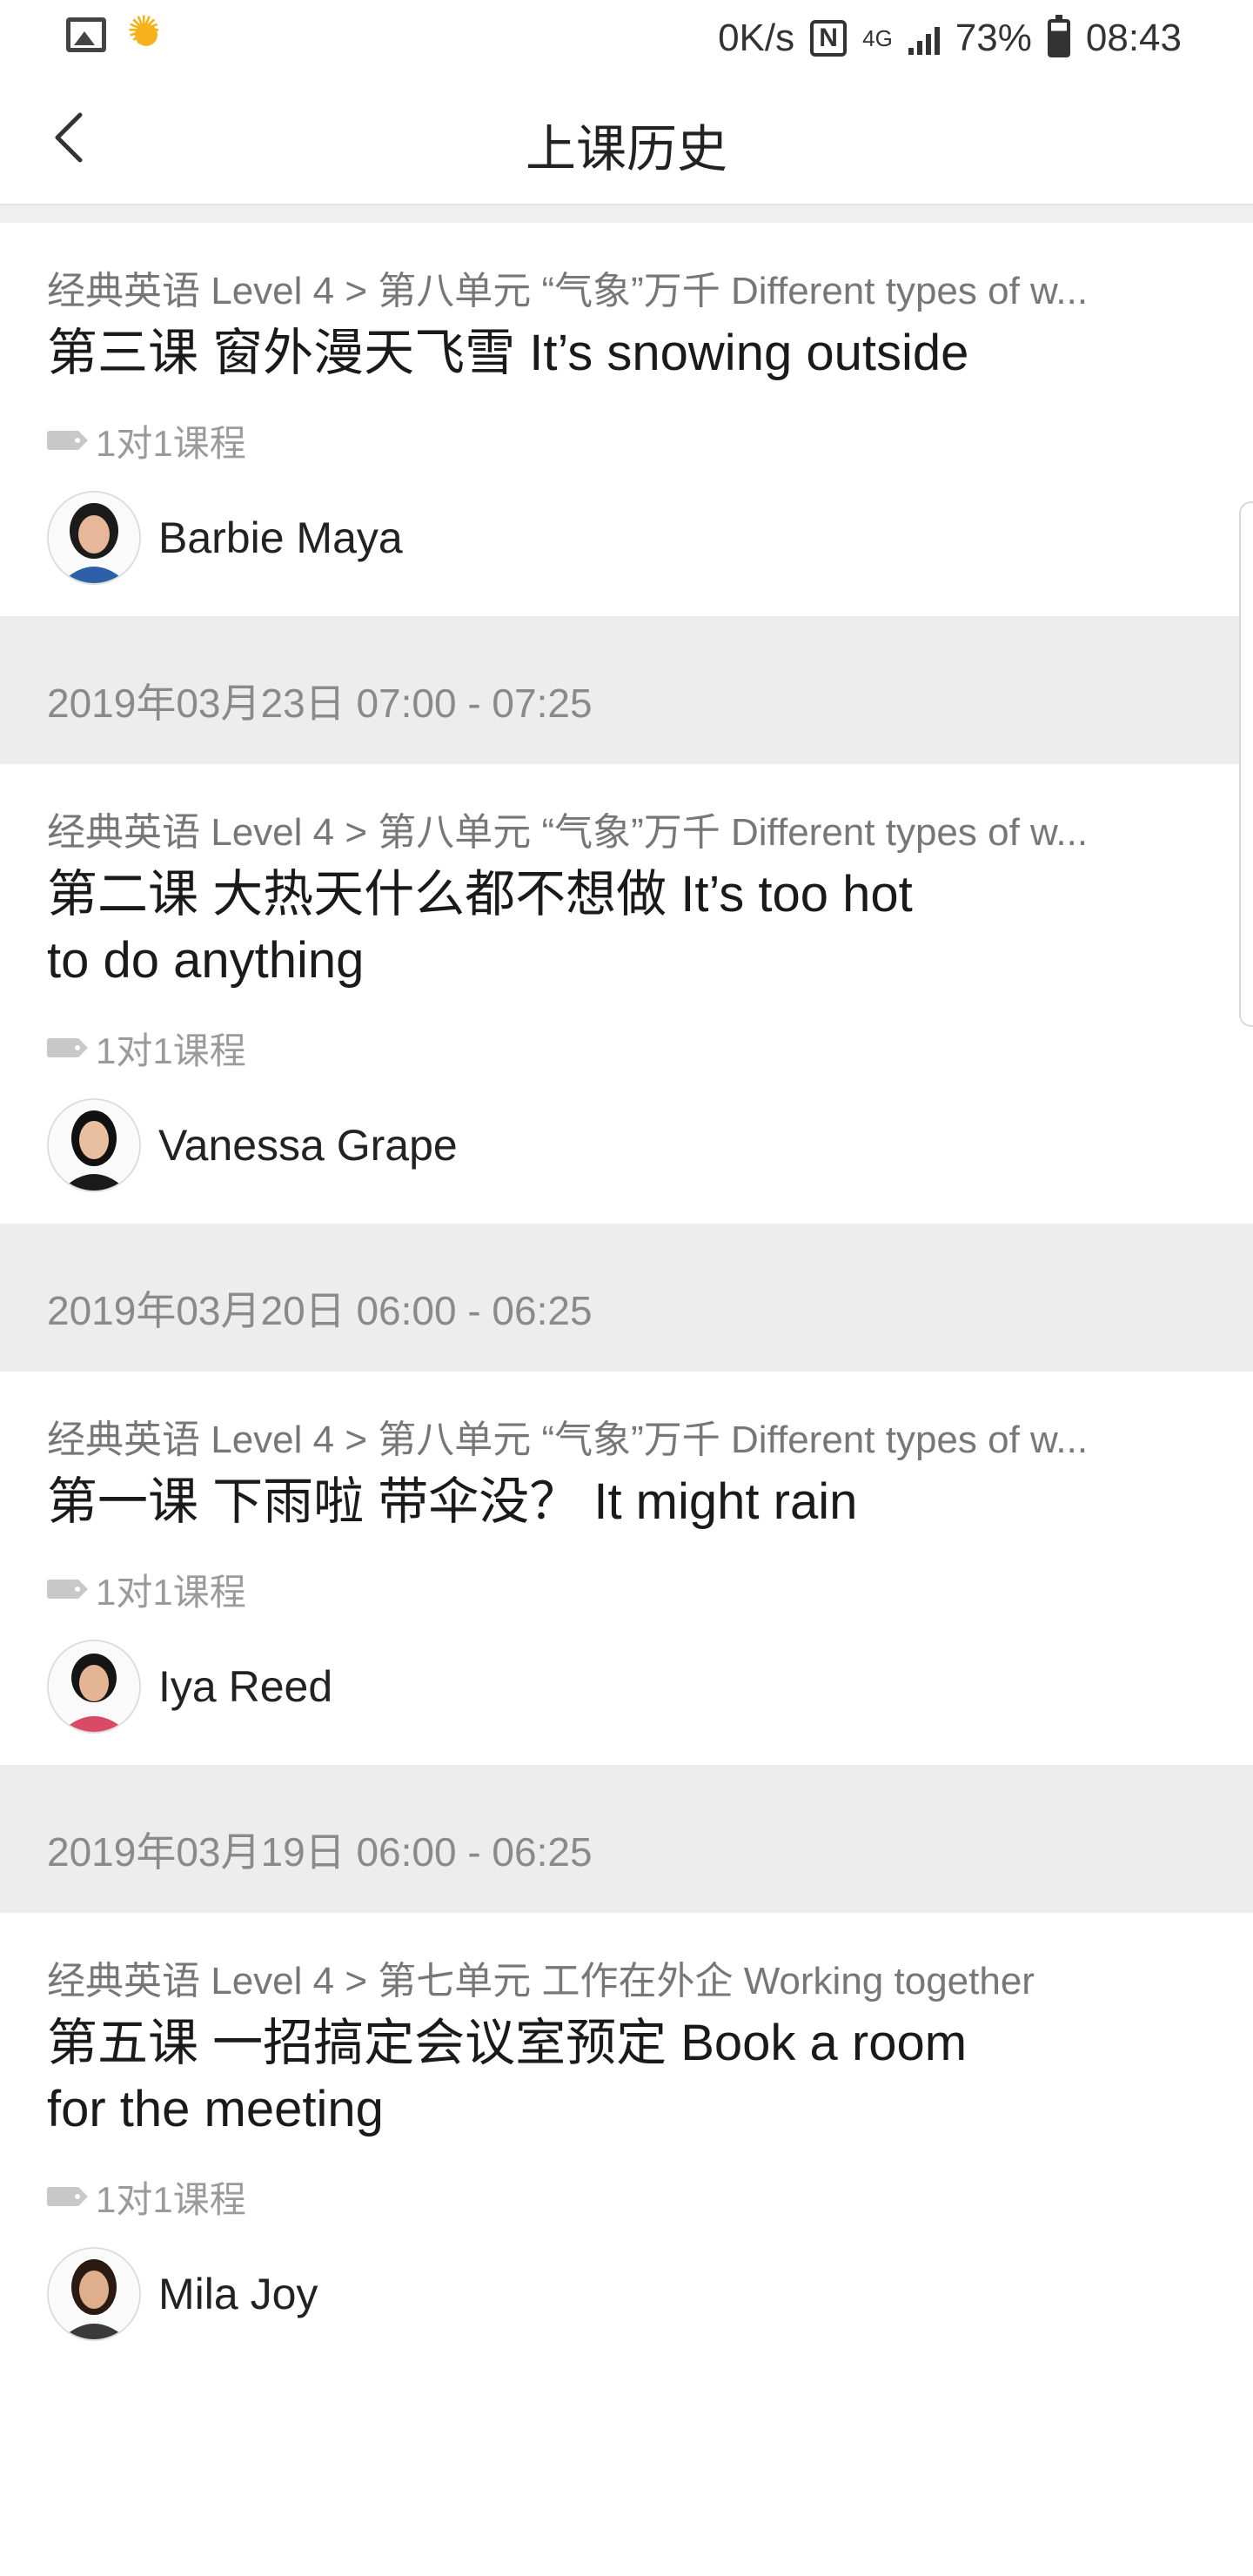 The image size is (1253, 2576). Describe the element at coordinates (507, 2043) in the screenshot. I see `lesson-title-line: 第五课 一招搞定会议室预定 Book a room` at that location.